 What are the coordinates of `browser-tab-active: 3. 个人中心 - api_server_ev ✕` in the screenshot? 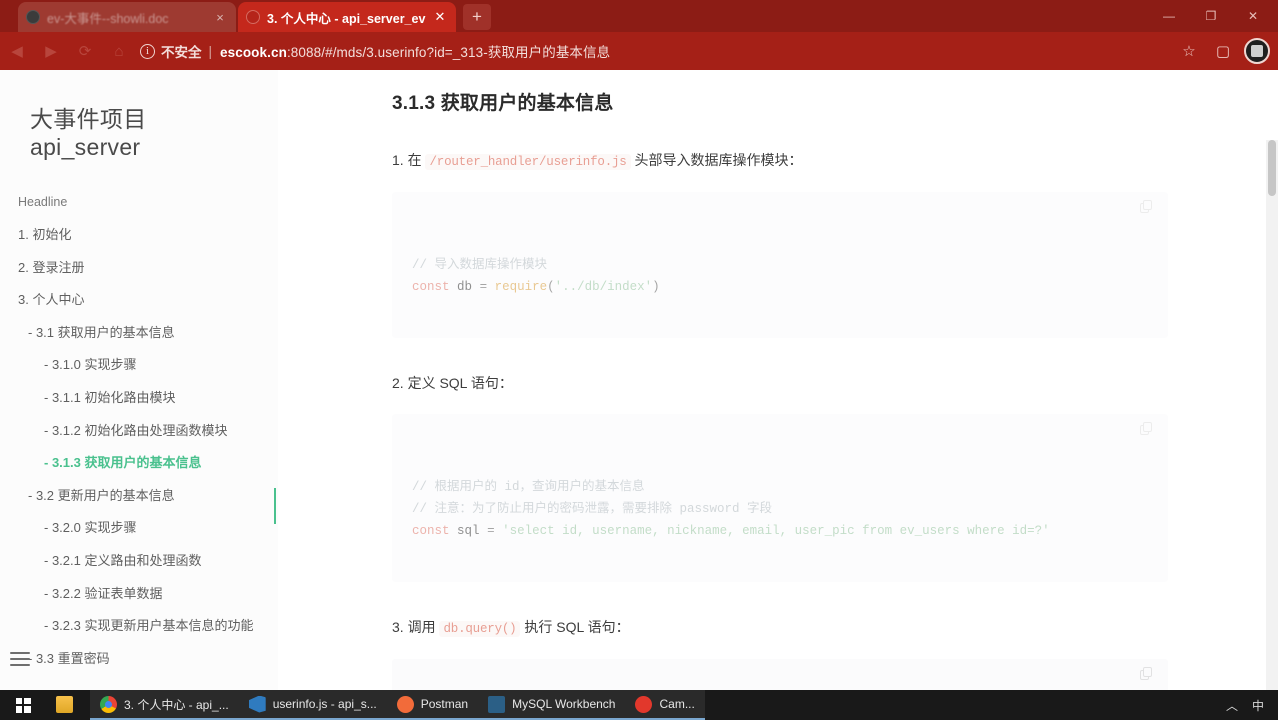 It's located at (347, 17).